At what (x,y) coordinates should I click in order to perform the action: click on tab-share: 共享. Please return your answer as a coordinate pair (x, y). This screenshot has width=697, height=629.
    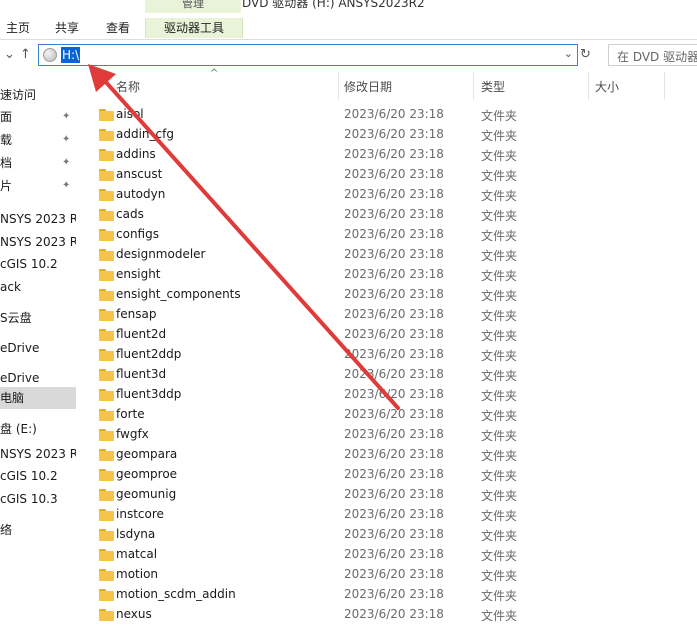
    Looking at the image, I should click on (67, 28).